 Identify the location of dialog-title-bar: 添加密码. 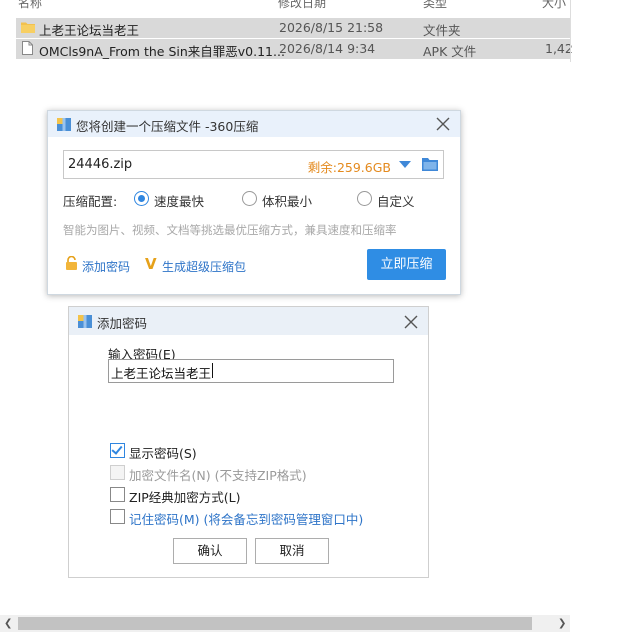
(248, 321).